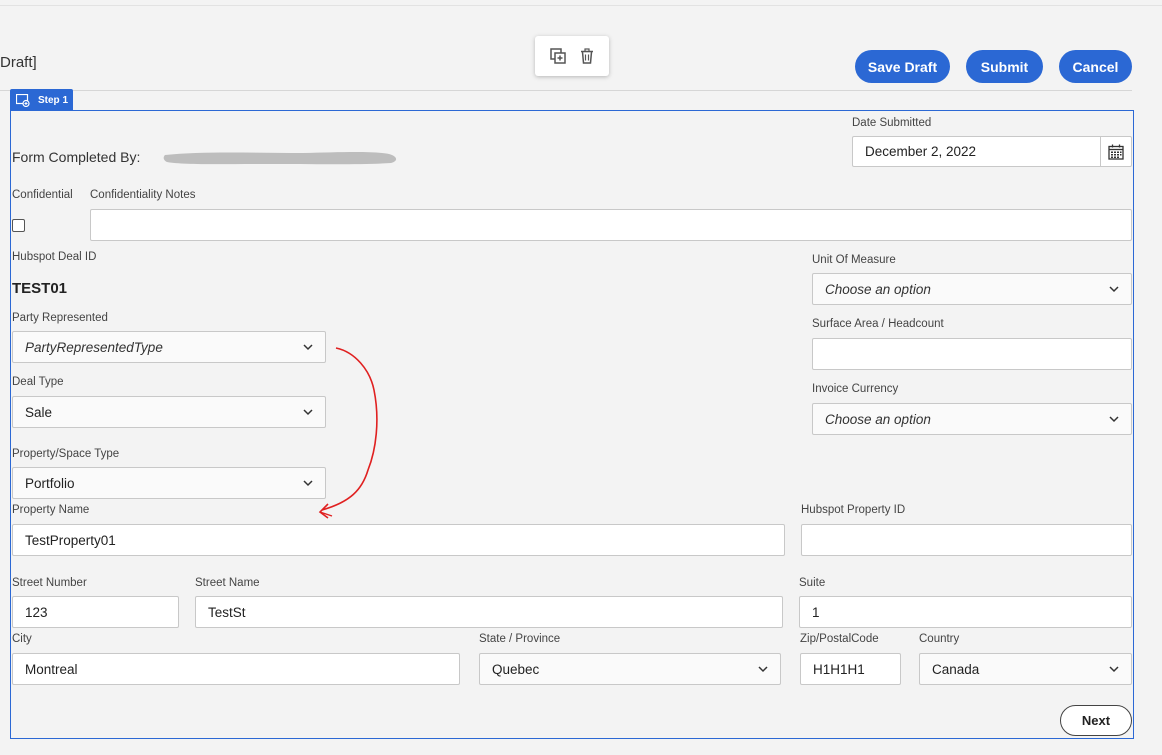 Image resolution: width=1162 pixels, height=755 pixels. I want to click on deal-type-label: Deal Type, so click(38, 382).